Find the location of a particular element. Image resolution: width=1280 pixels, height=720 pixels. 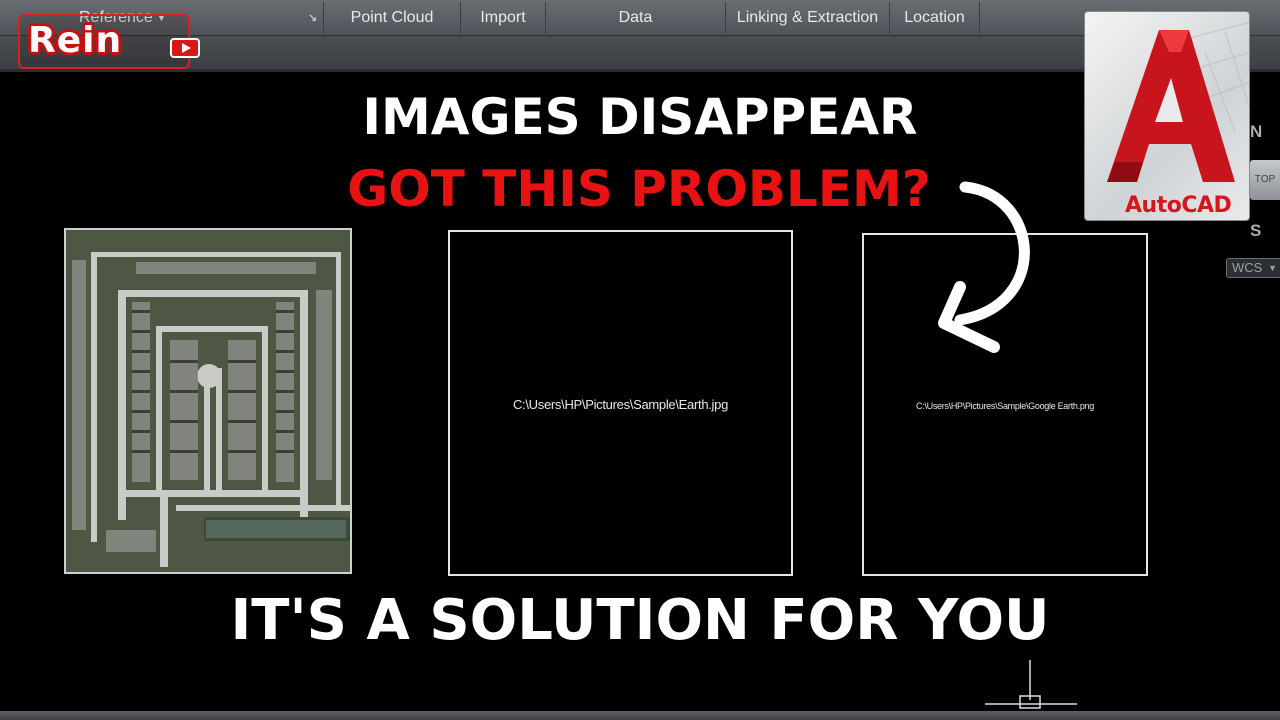

ucs-crosshair-icon is located at coordinates (1031, 684).